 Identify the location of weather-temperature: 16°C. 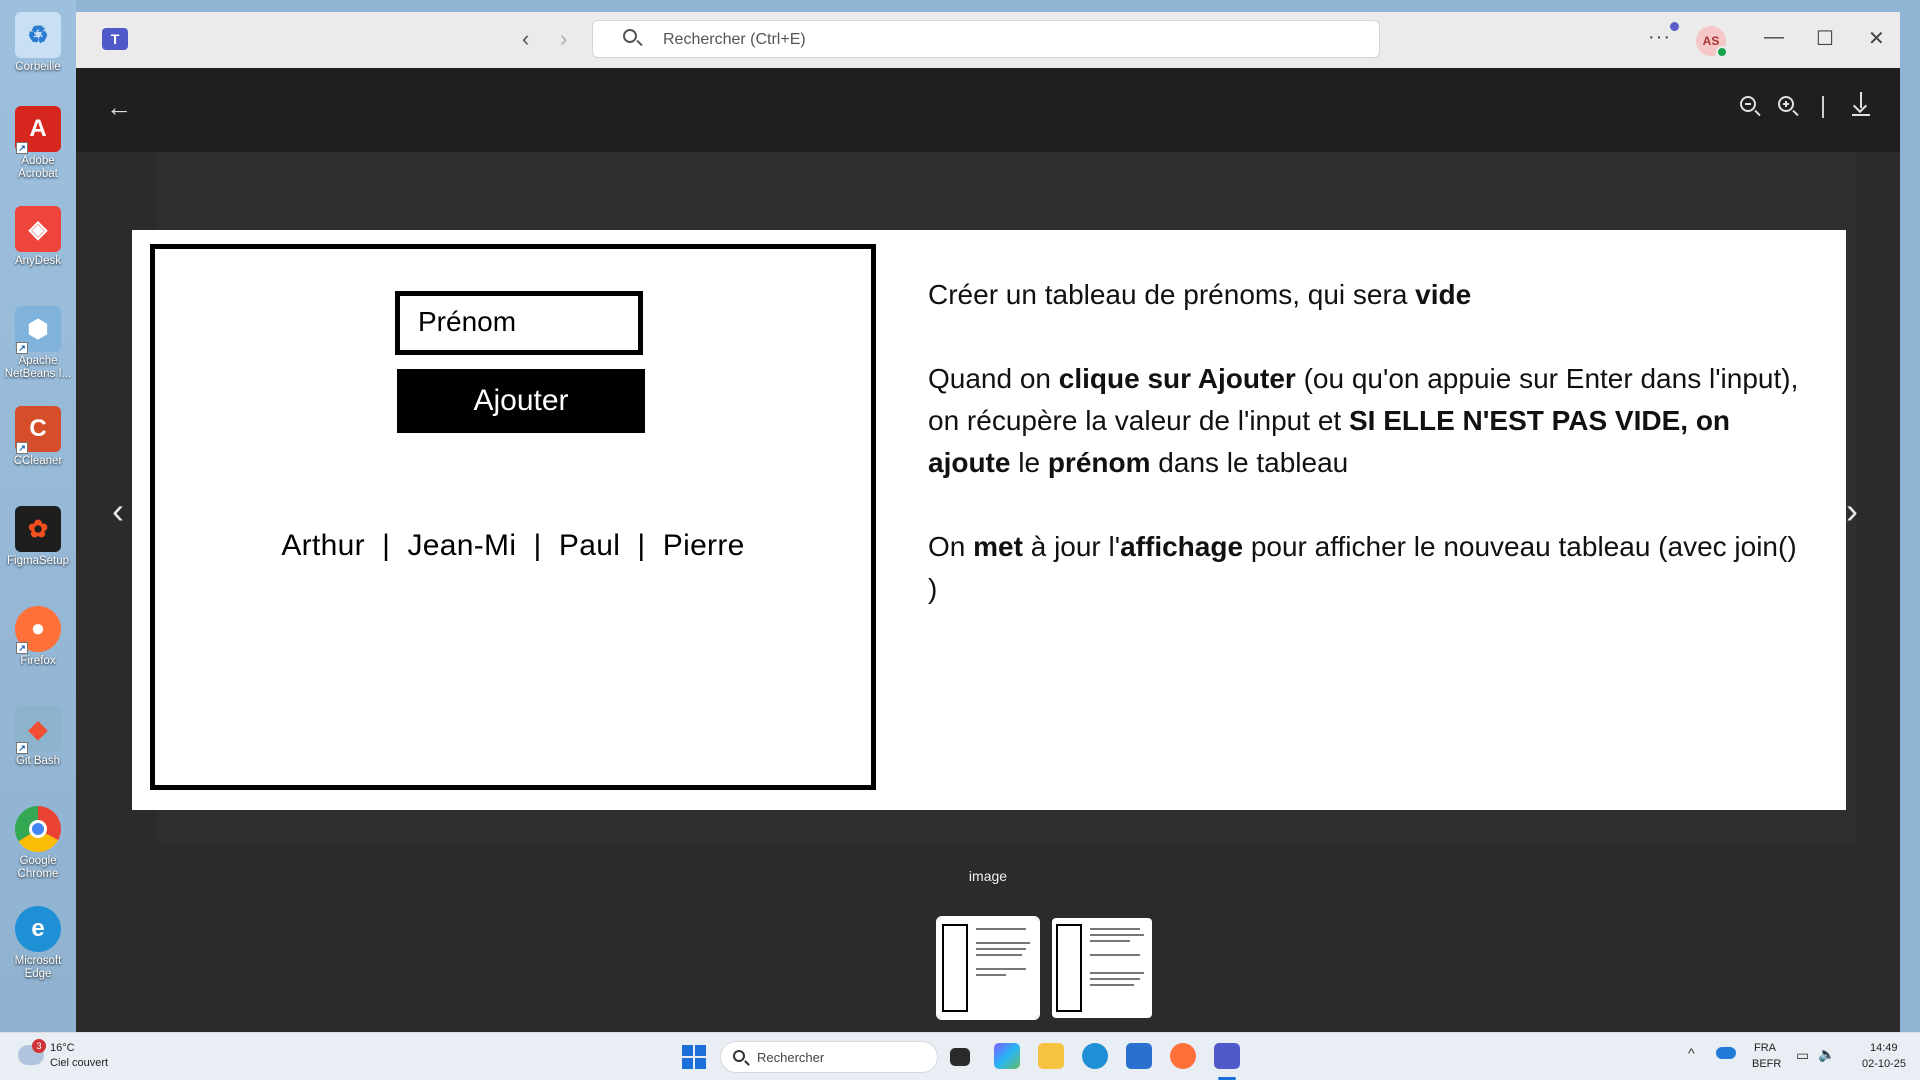
(62, 1048).